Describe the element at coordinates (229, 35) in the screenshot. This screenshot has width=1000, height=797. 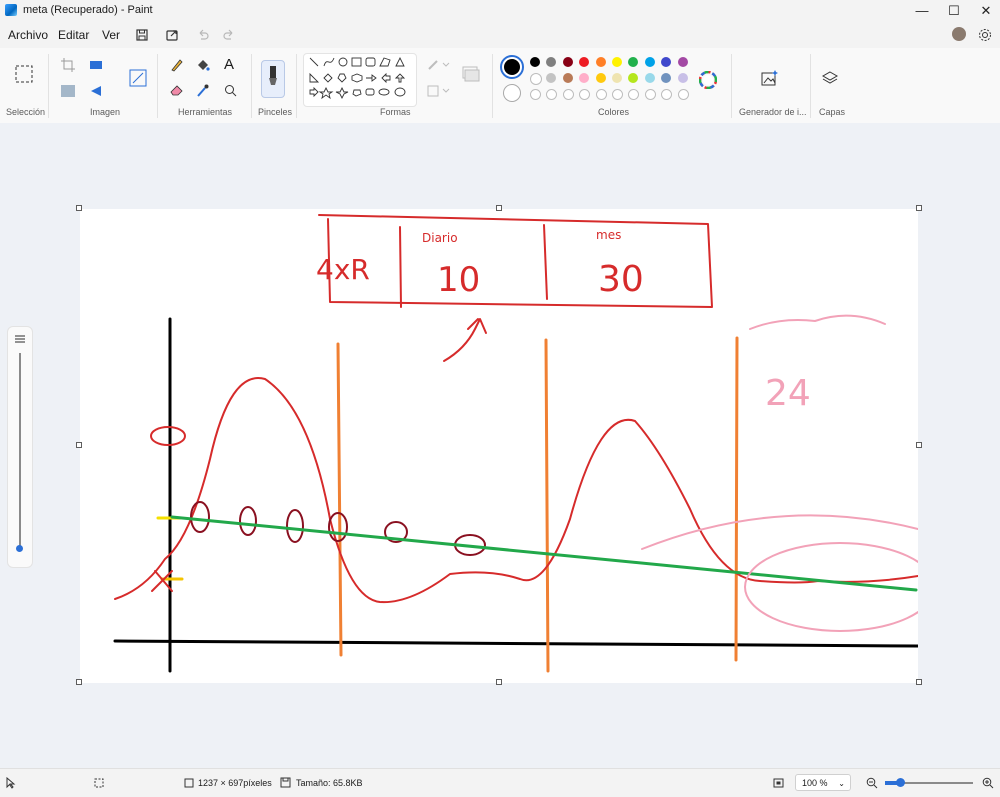
I see `redo-icon` at that location.